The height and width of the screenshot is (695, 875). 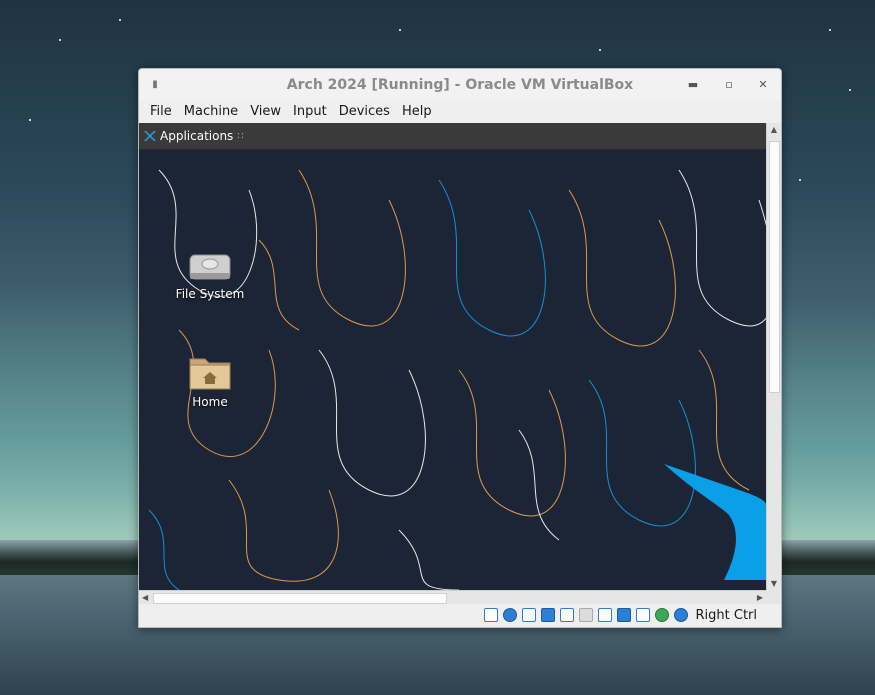 I want to click on desktop-icon-file-system: File System, so click(x=210, y=274).